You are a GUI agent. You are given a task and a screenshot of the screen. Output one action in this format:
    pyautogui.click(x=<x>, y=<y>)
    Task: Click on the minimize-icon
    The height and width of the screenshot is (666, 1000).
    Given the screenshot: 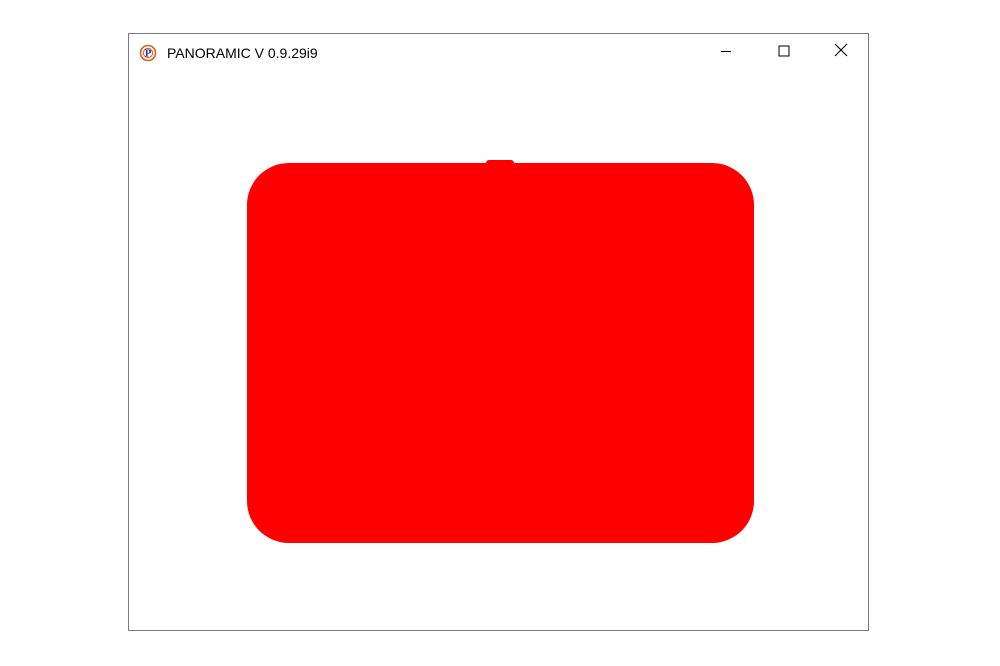 What is the action you would take?
    pyautogui.click(x=726, y=53)
    